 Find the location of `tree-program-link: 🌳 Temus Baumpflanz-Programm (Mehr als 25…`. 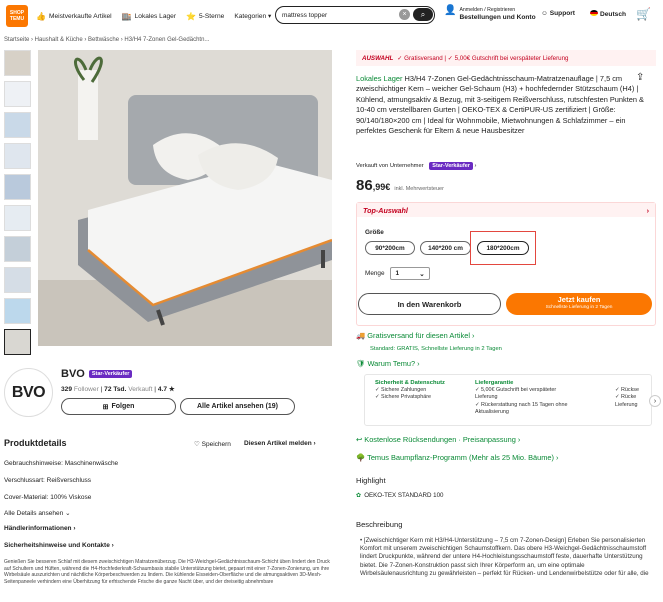

tree-program-link: 🌳 Temus Baumpflanz-Programm (Mehr als 25… is located at coordinates (457, 457).